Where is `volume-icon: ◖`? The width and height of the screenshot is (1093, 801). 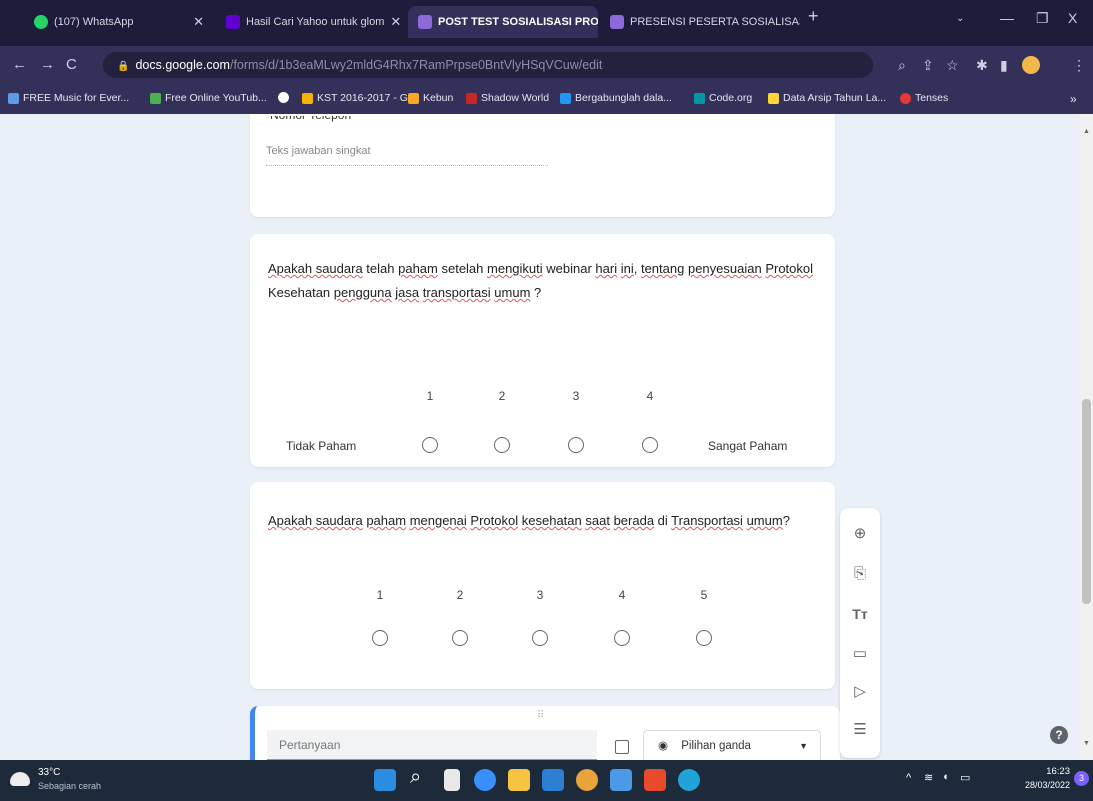
volume-icon: ◖ is located at coordinates (945, 777).